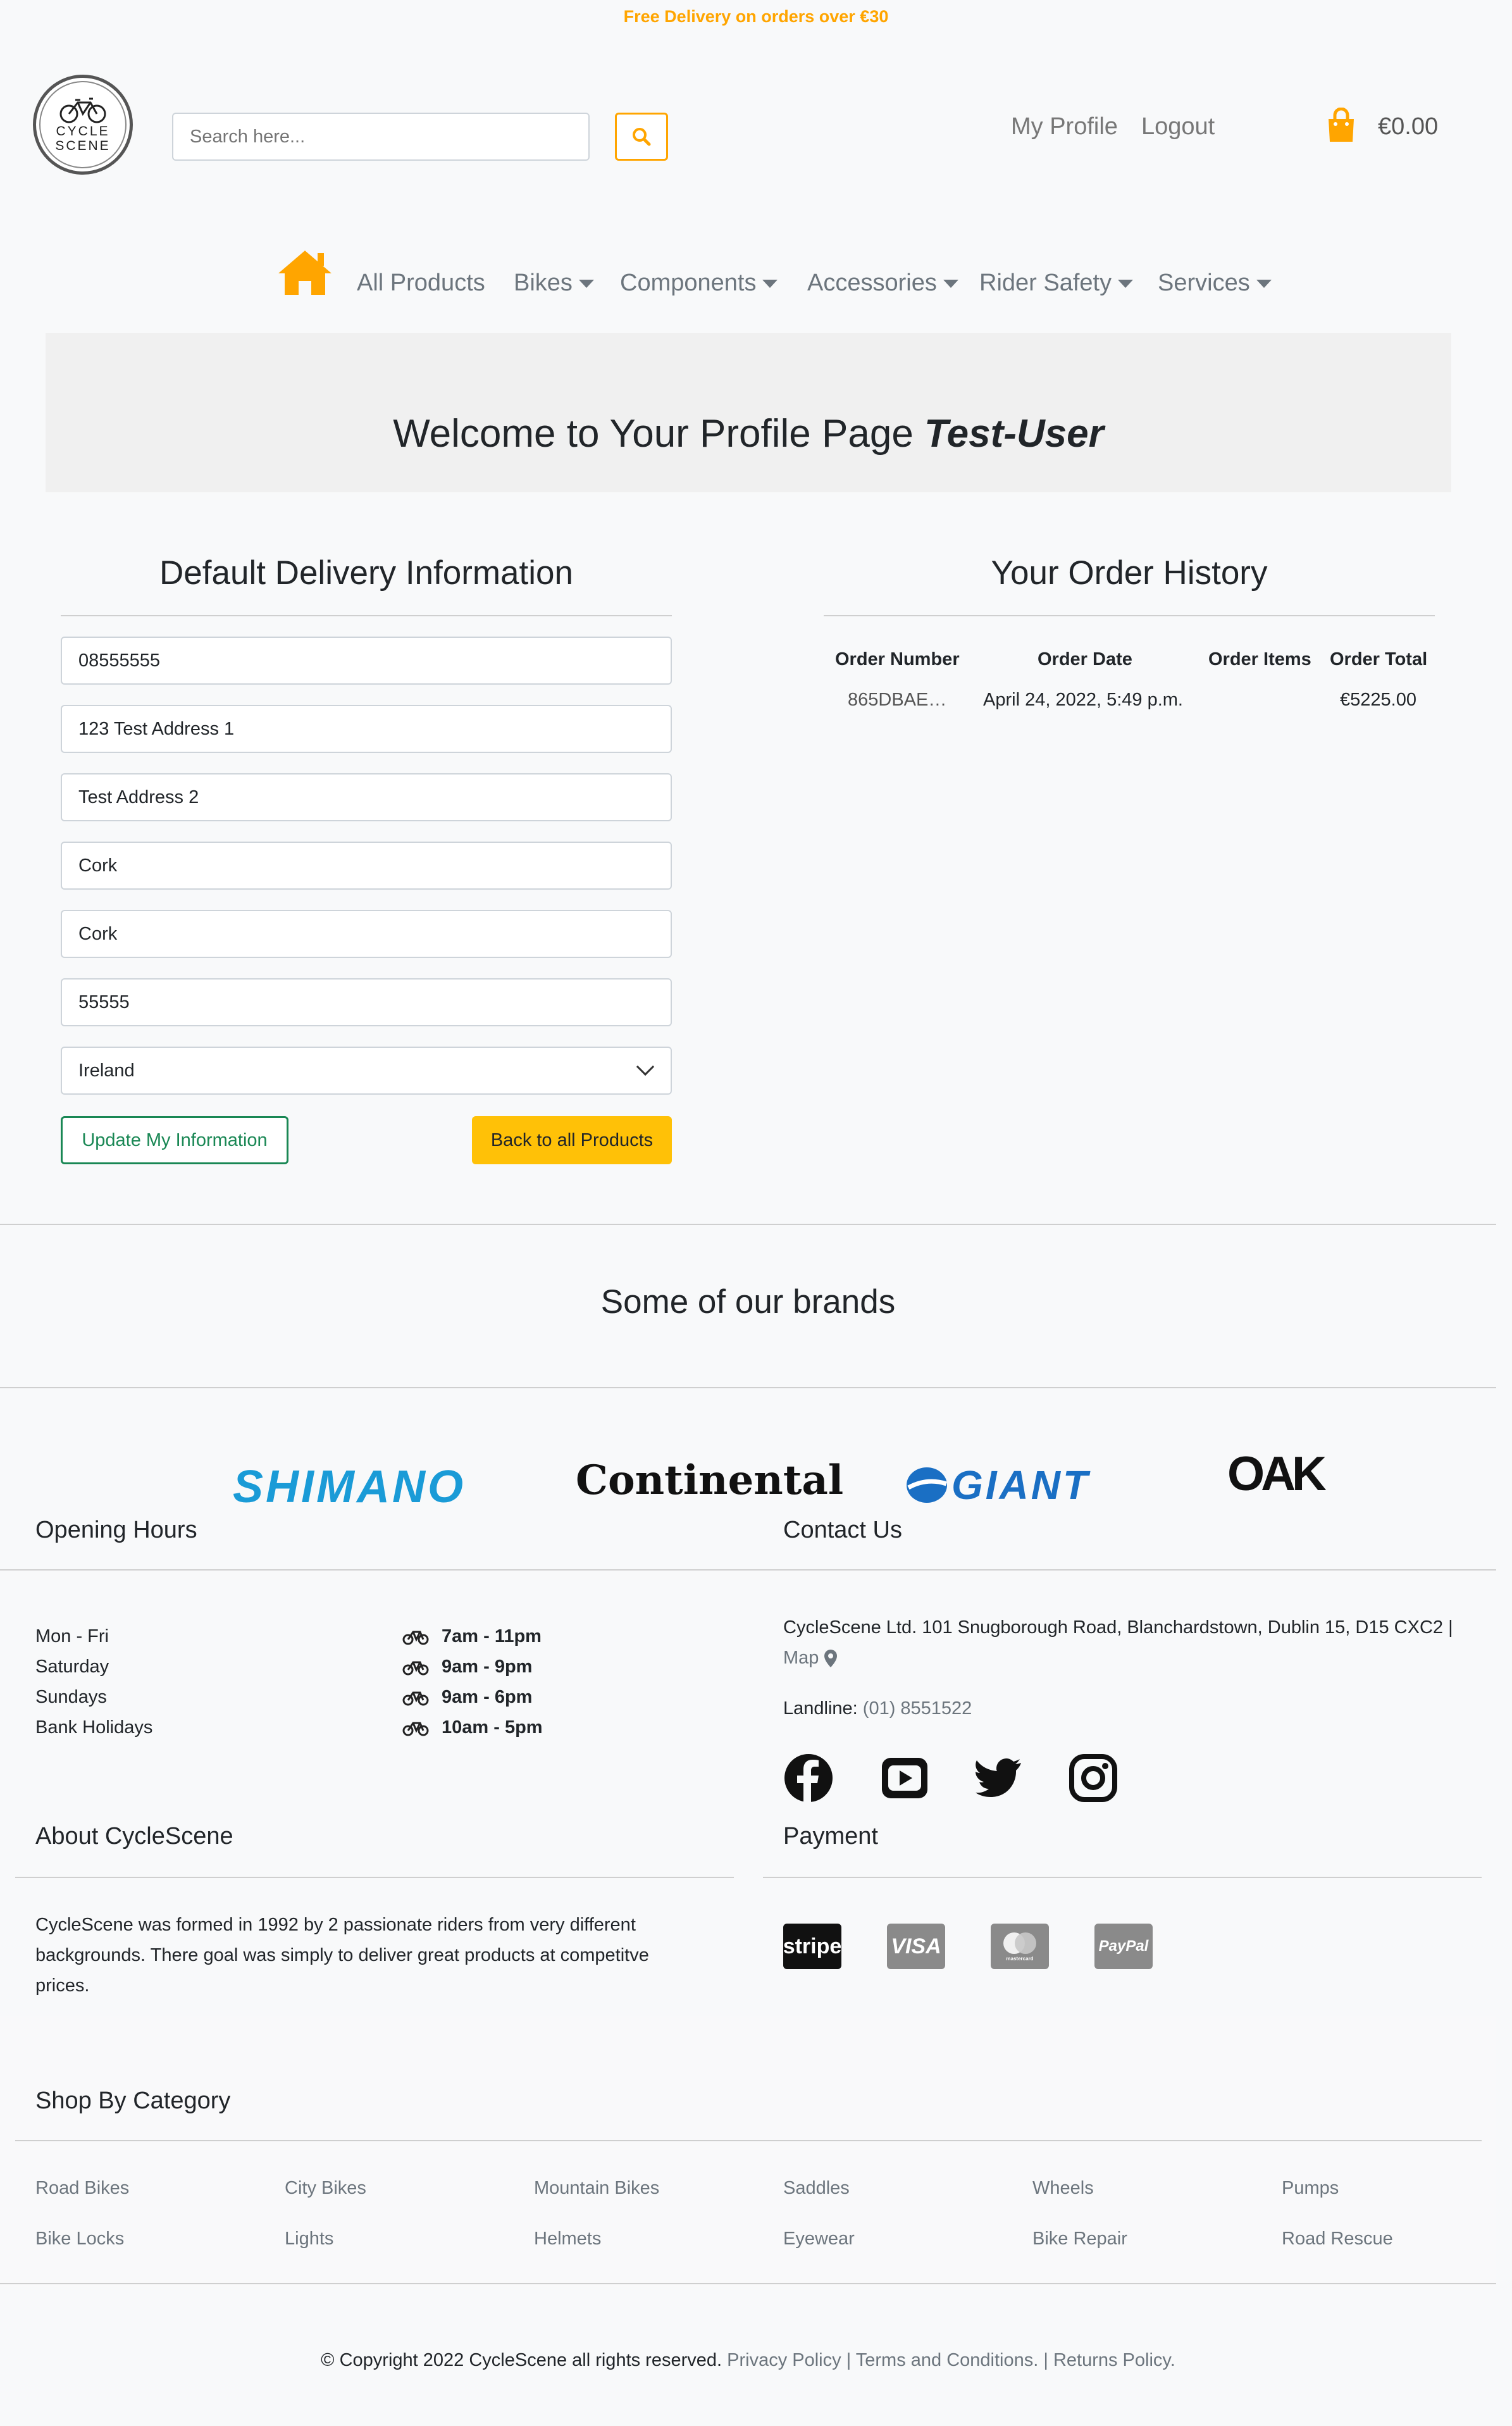 The height and width of the screenshot is (2426, 1512). What do you see at coordinates (381, 137) in the screenshot?
I see `search-input` at bounding box center [381, 137].